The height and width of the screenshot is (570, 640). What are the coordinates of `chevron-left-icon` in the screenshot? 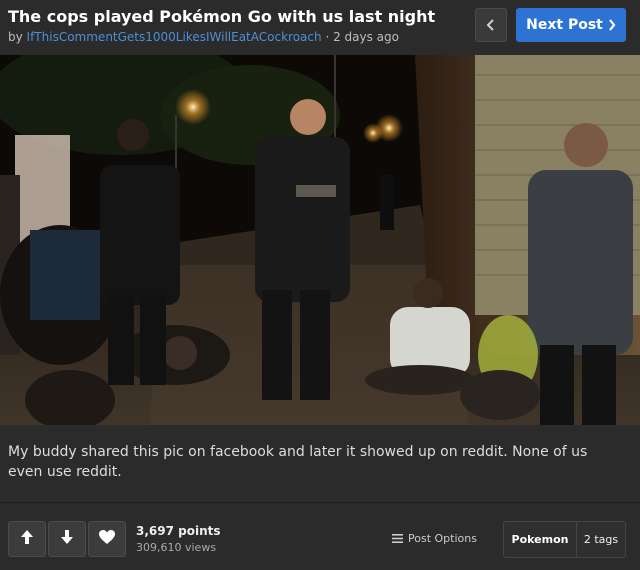 It's located at (491, 25).